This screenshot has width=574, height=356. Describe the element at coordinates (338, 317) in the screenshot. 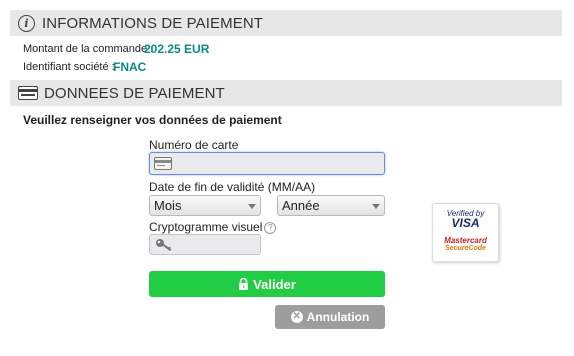

I see `cancel-button-label: Annulation` at that location.